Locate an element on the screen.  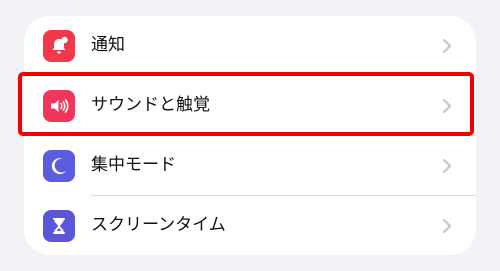
settings-row-label: スクリーンタイム is located at coordinates (158, 225).